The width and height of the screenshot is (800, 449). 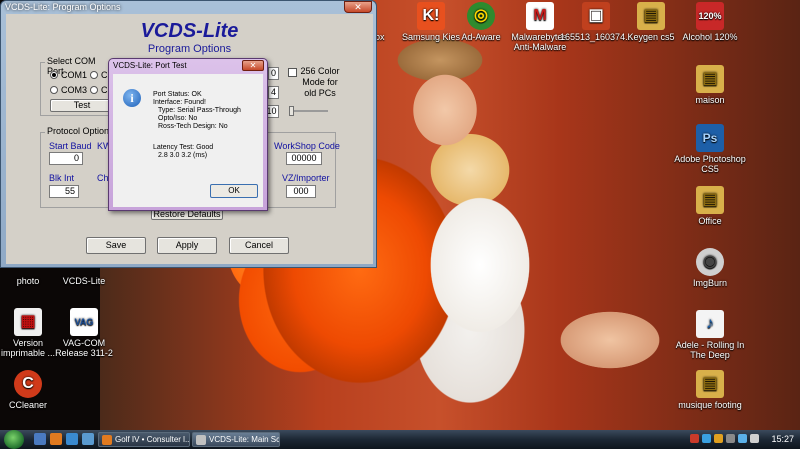 I want to click on desktop-icon-vag-com: VAG VAG-COM Release 311-2, so click(x=84, y=333).